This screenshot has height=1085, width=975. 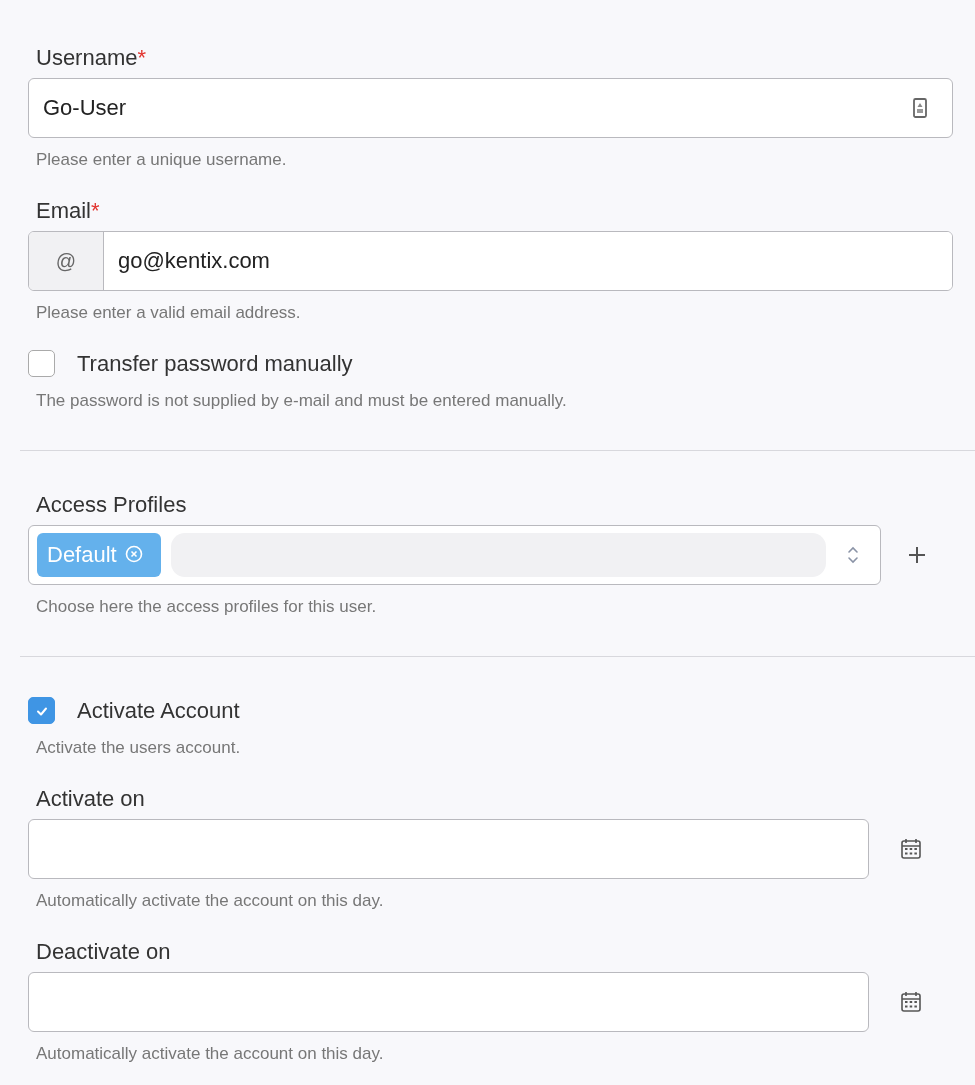 What do you see at coordinates (469, 108) in the screenshot?
I see `input-field: Go-User` at bounding box center [469, 108].